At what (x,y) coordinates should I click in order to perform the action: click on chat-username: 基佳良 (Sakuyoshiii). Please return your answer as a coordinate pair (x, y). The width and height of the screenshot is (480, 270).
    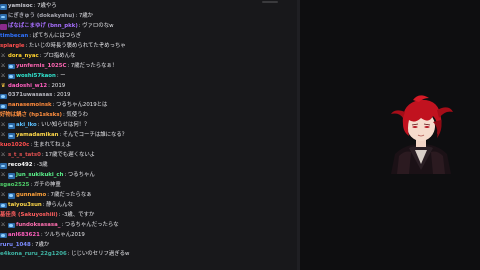
    Looking at the image, I should click on (29, 216).